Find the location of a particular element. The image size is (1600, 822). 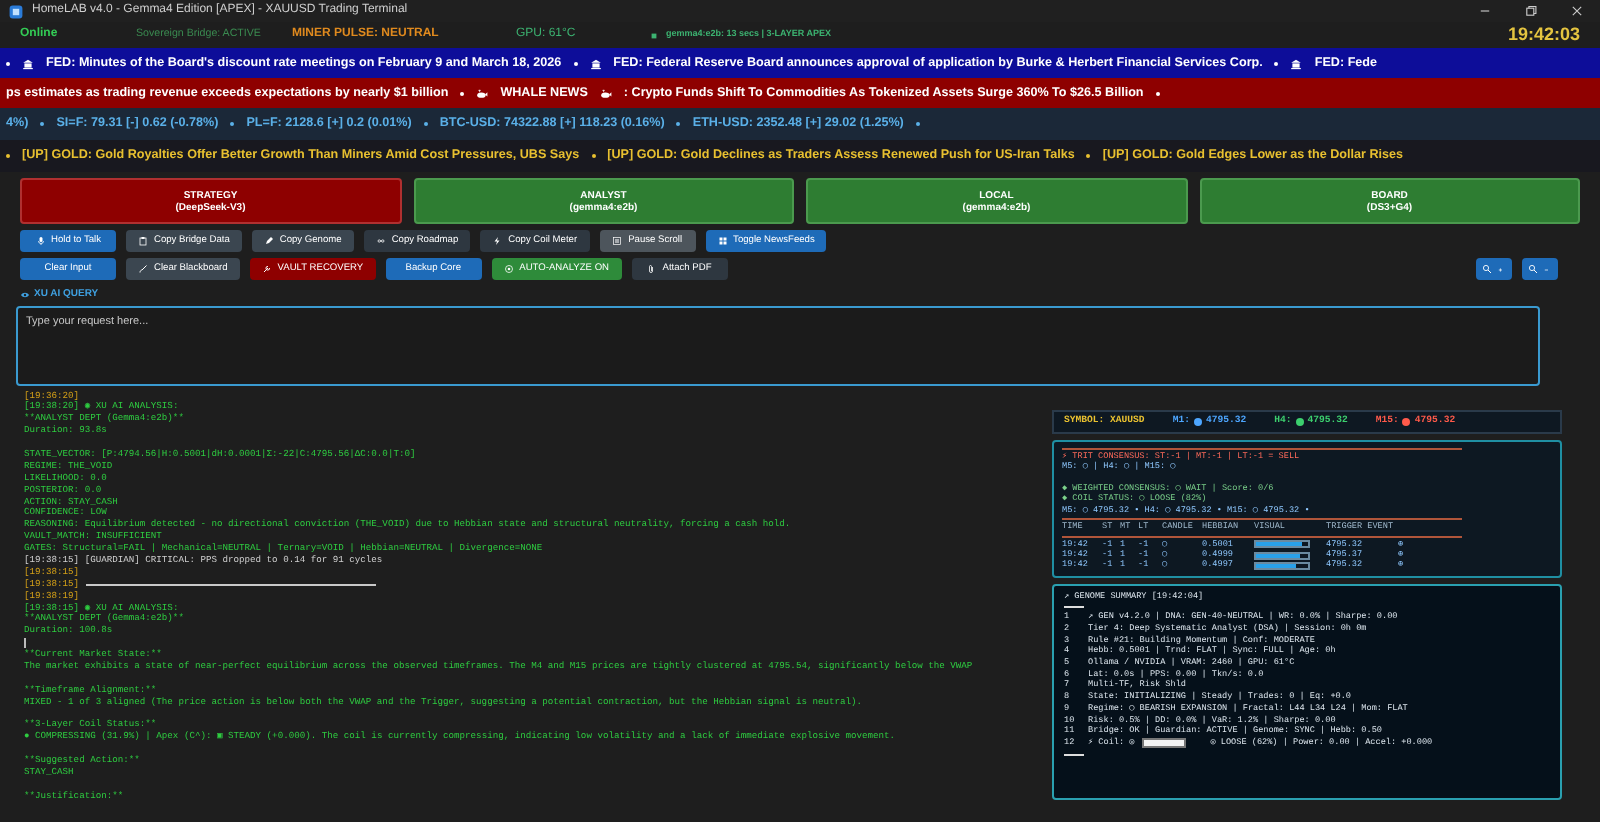

clipboard-icon is located at coordinates (143, 241).